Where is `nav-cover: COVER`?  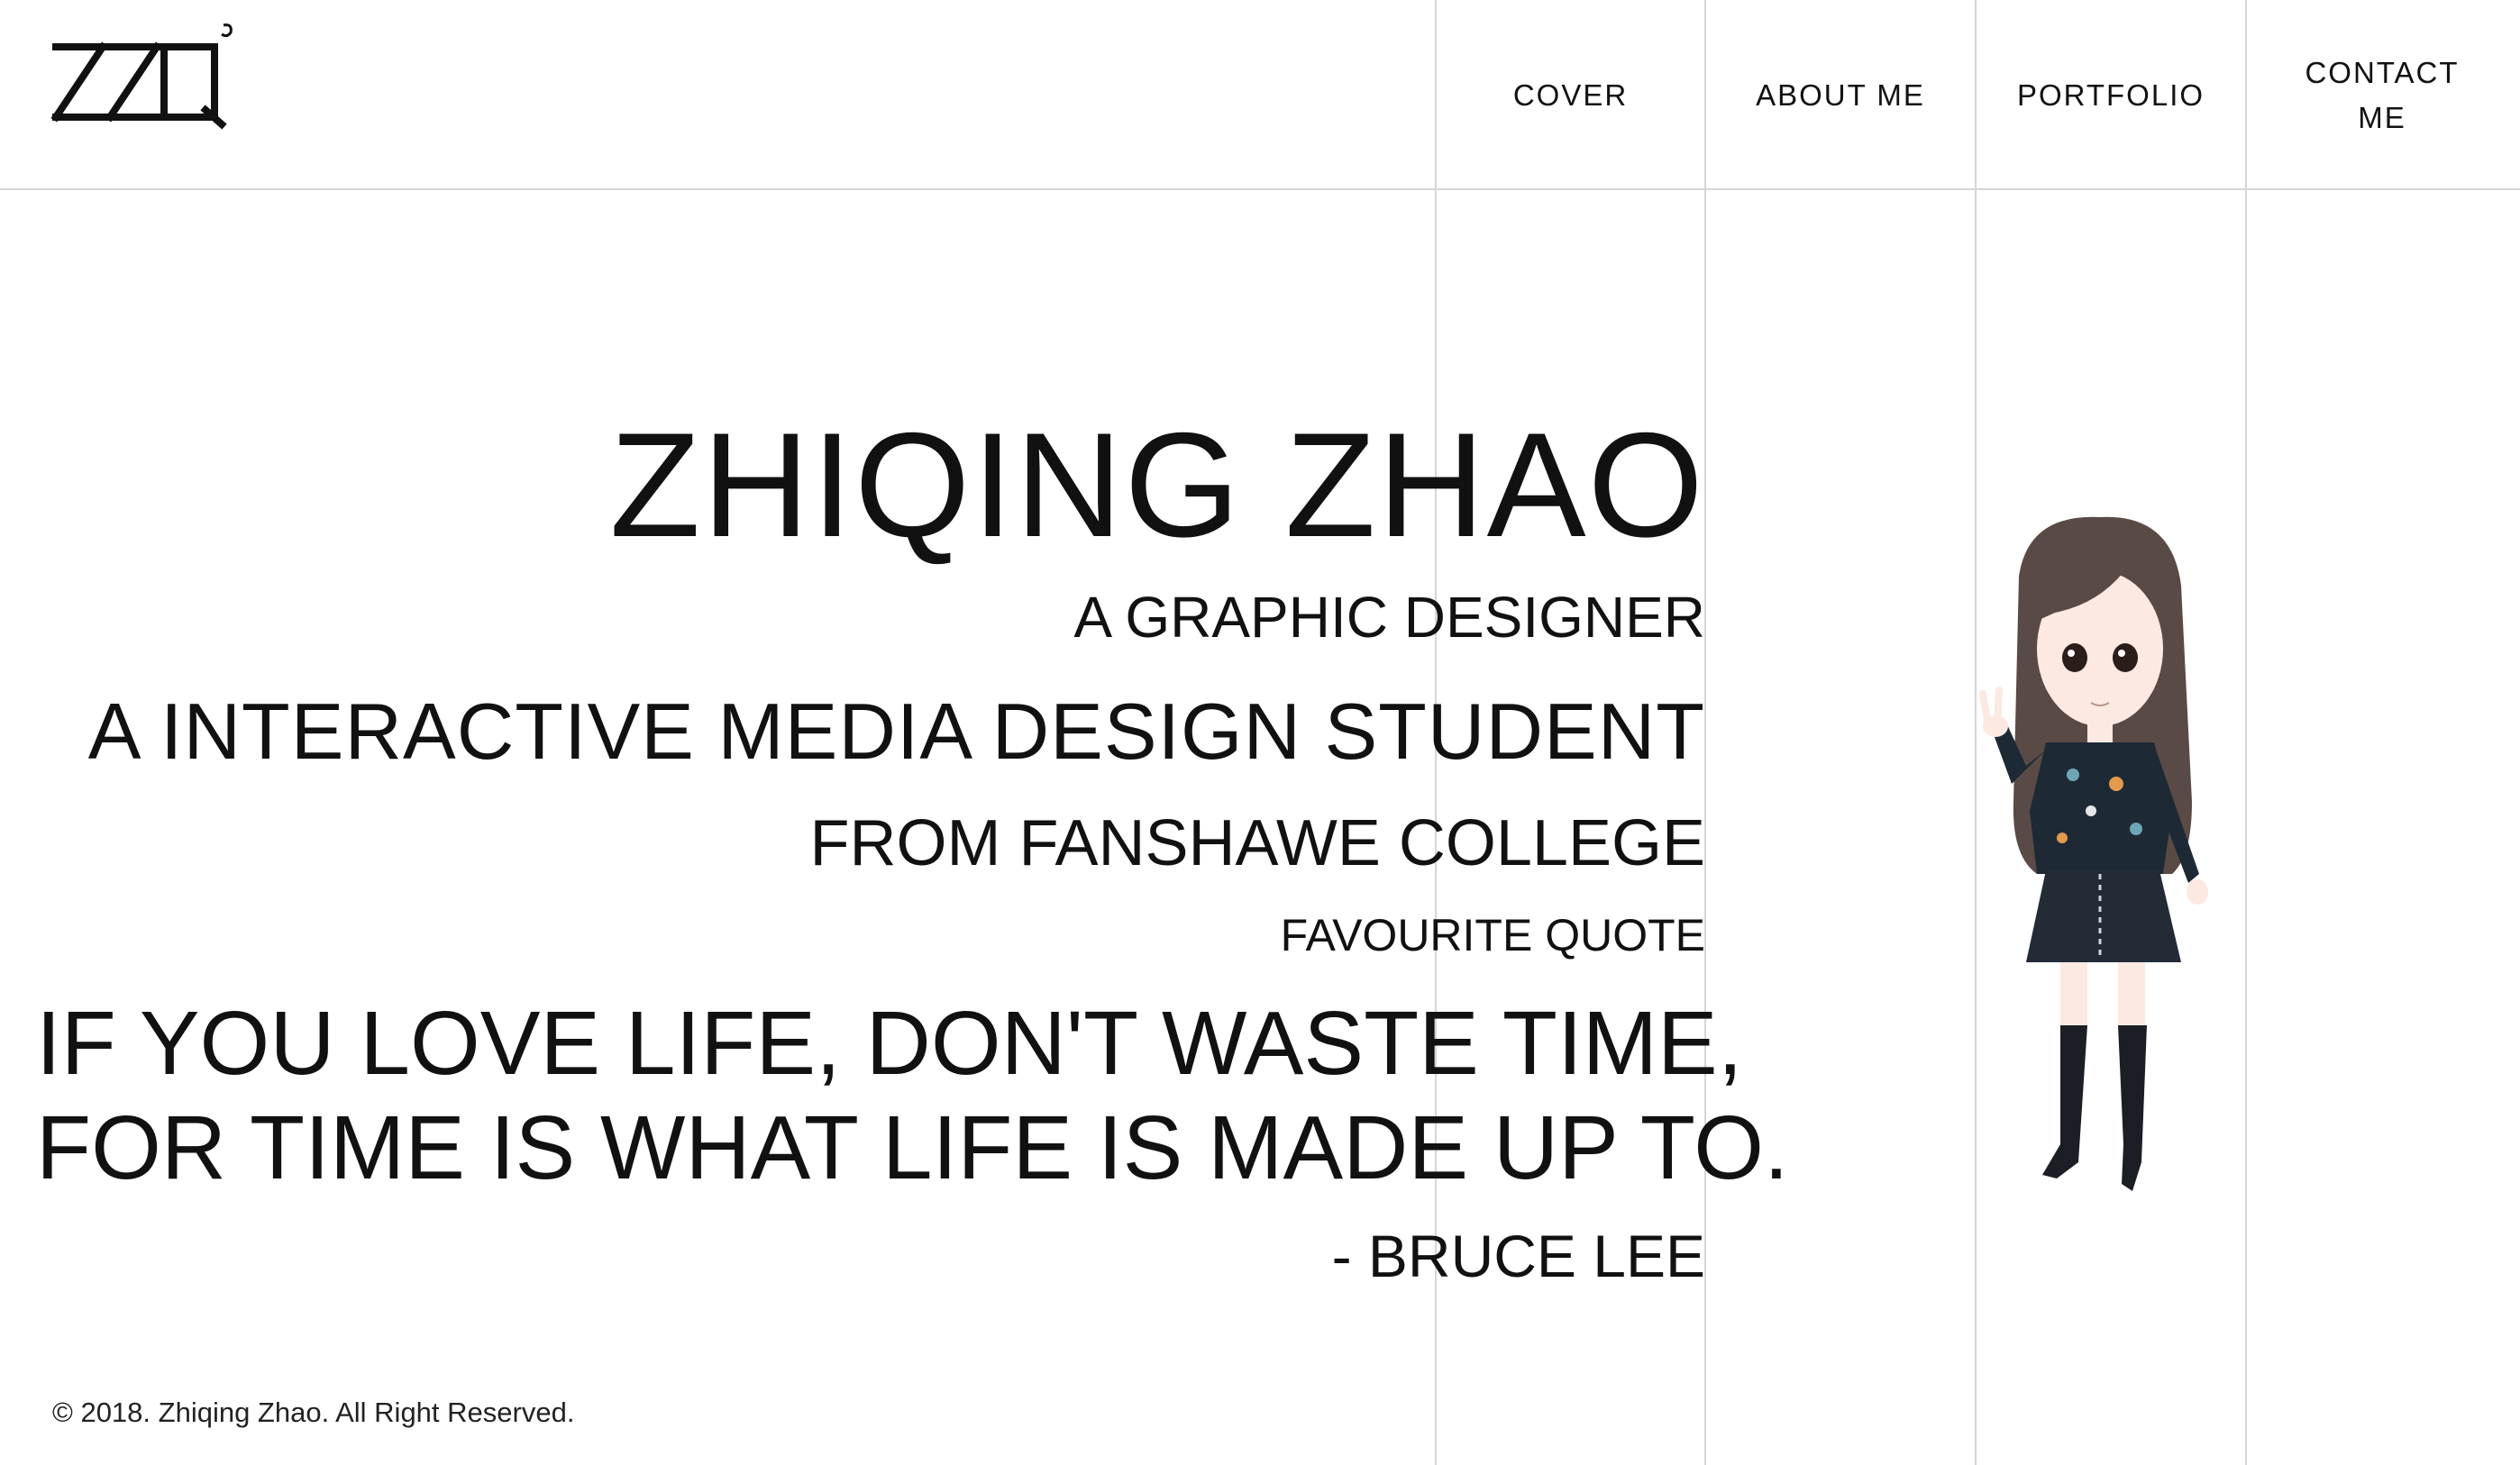
nav-cover: COVER is located at coordinates (1571, 95).